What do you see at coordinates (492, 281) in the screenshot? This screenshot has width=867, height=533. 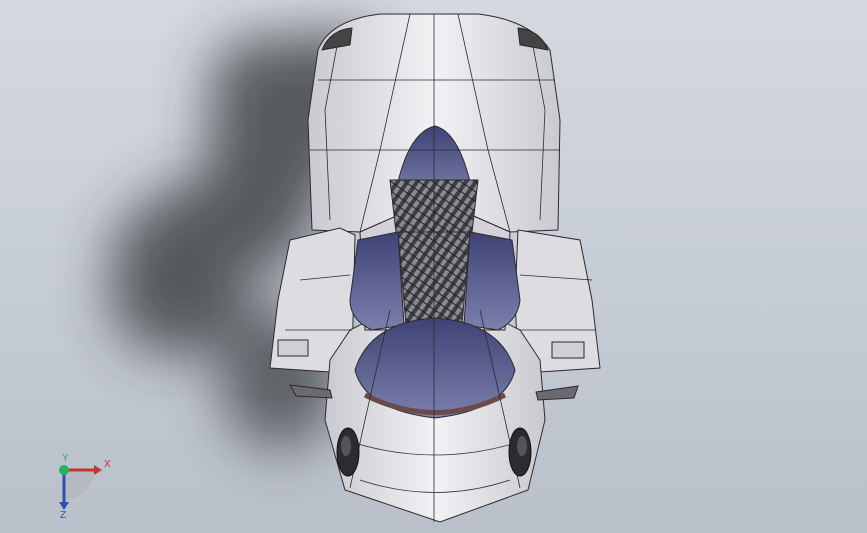 I see `right-side-glass` at bounding box center [492, 281].